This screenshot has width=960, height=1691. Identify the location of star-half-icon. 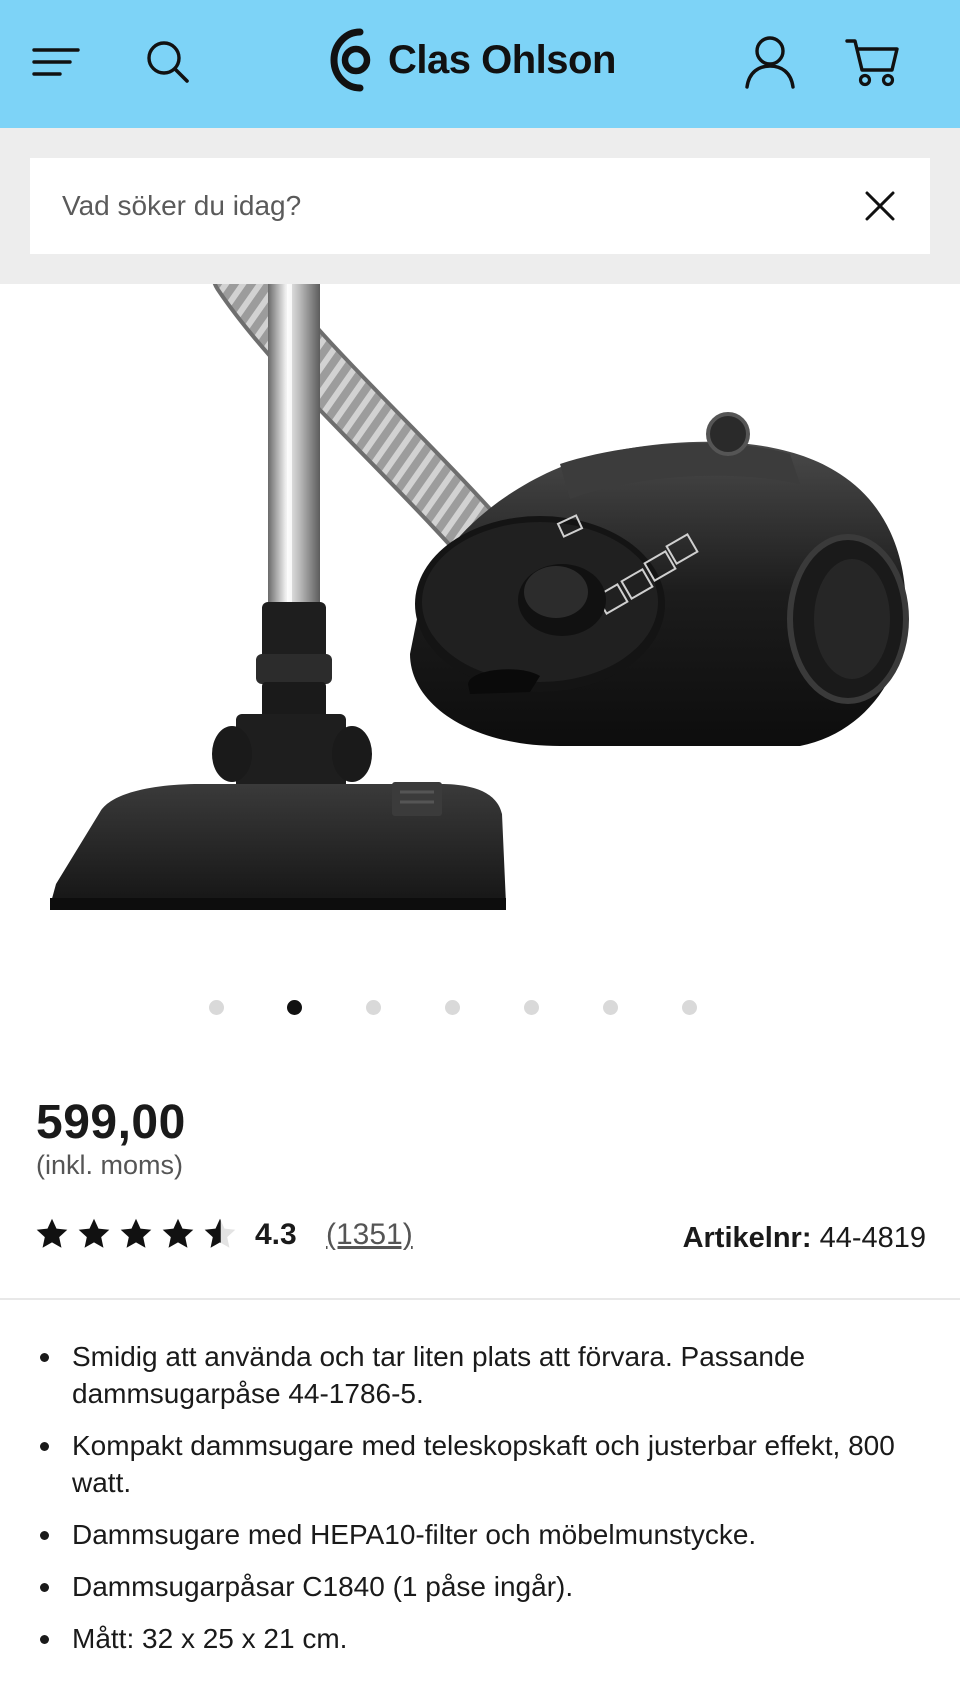
(220, 1233).